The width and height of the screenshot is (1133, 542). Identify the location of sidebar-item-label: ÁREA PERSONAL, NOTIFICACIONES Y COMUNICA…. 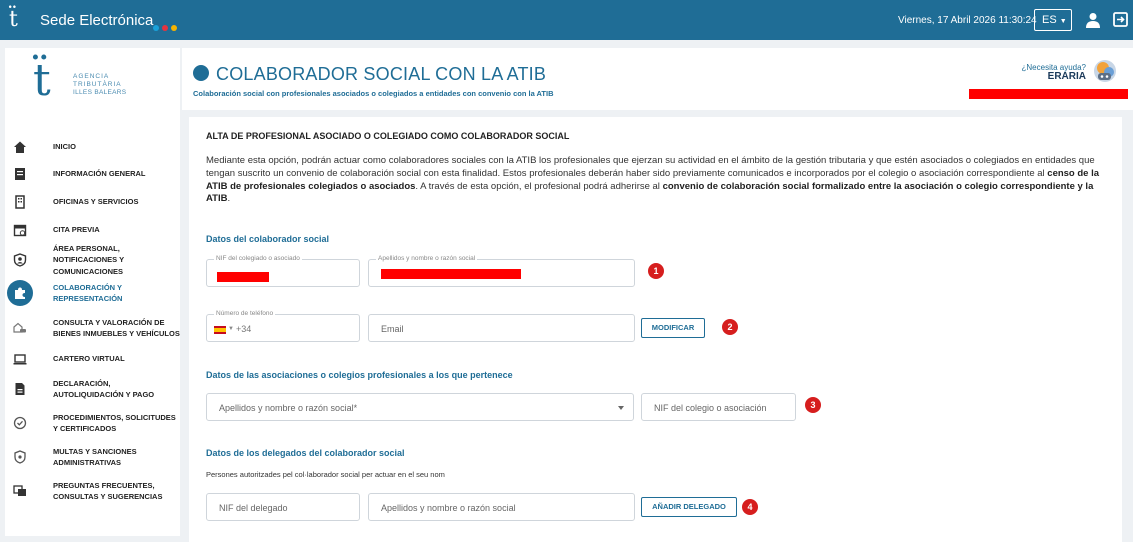
(88, 259).